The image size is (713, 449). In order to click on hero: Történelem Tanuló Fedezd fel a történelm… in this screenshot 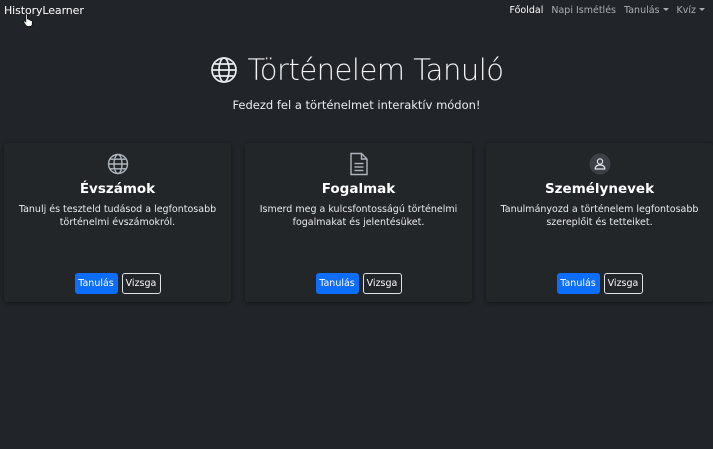, I will do `click(356, 81)`.